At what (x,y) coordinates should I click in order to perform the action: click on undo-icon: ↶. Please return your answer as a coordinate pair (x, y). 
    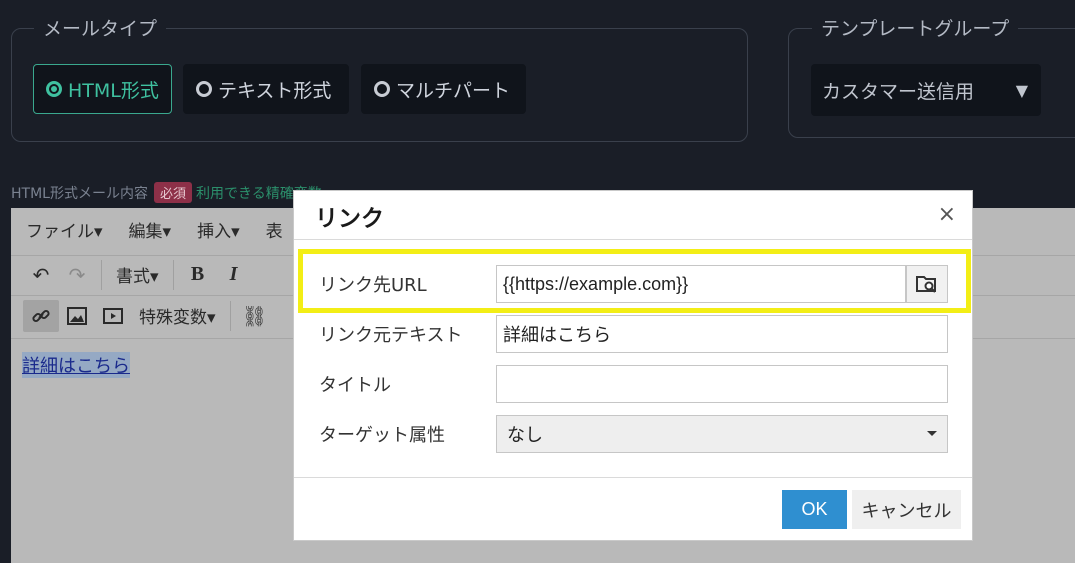
    Looking at the image, I should click on (41, 275).